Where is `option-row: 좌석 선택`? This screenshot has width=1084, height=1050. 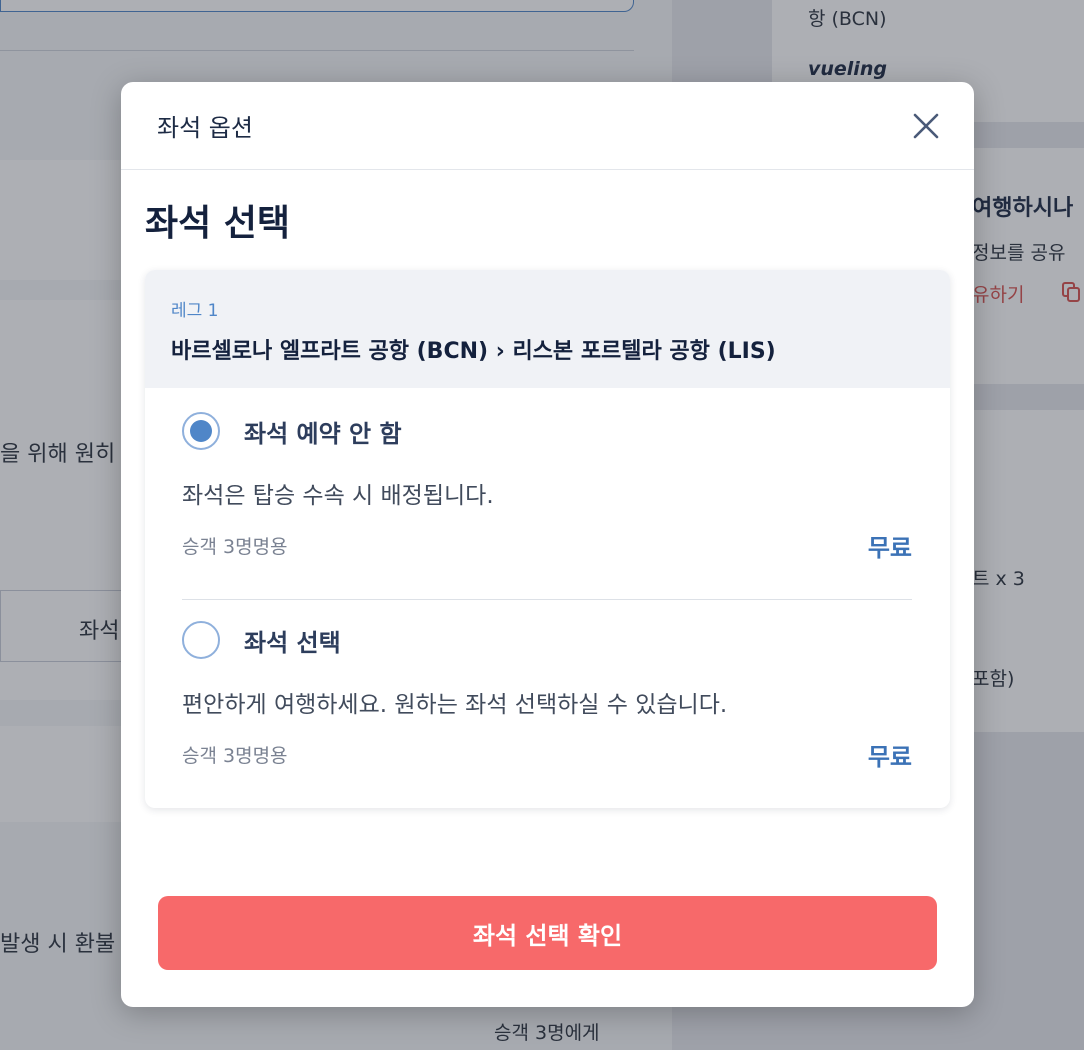
option-row: 좌석 선택 is located at coordinates (547, 640).